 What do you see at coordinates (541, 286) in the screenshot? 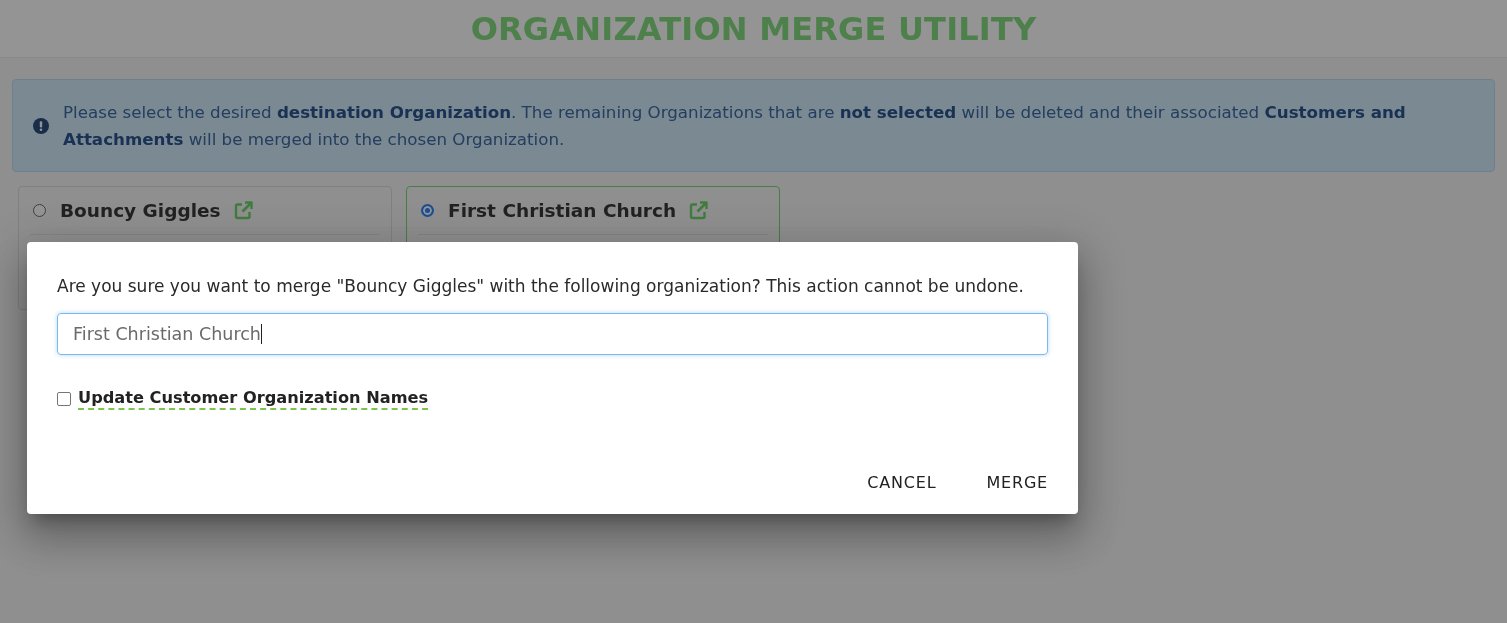
I see `dialog-message: Are you sure you want to merge "Bouncy Giggles" with the following organization? This action cannot be undone.` at bounding box center [541, 286].